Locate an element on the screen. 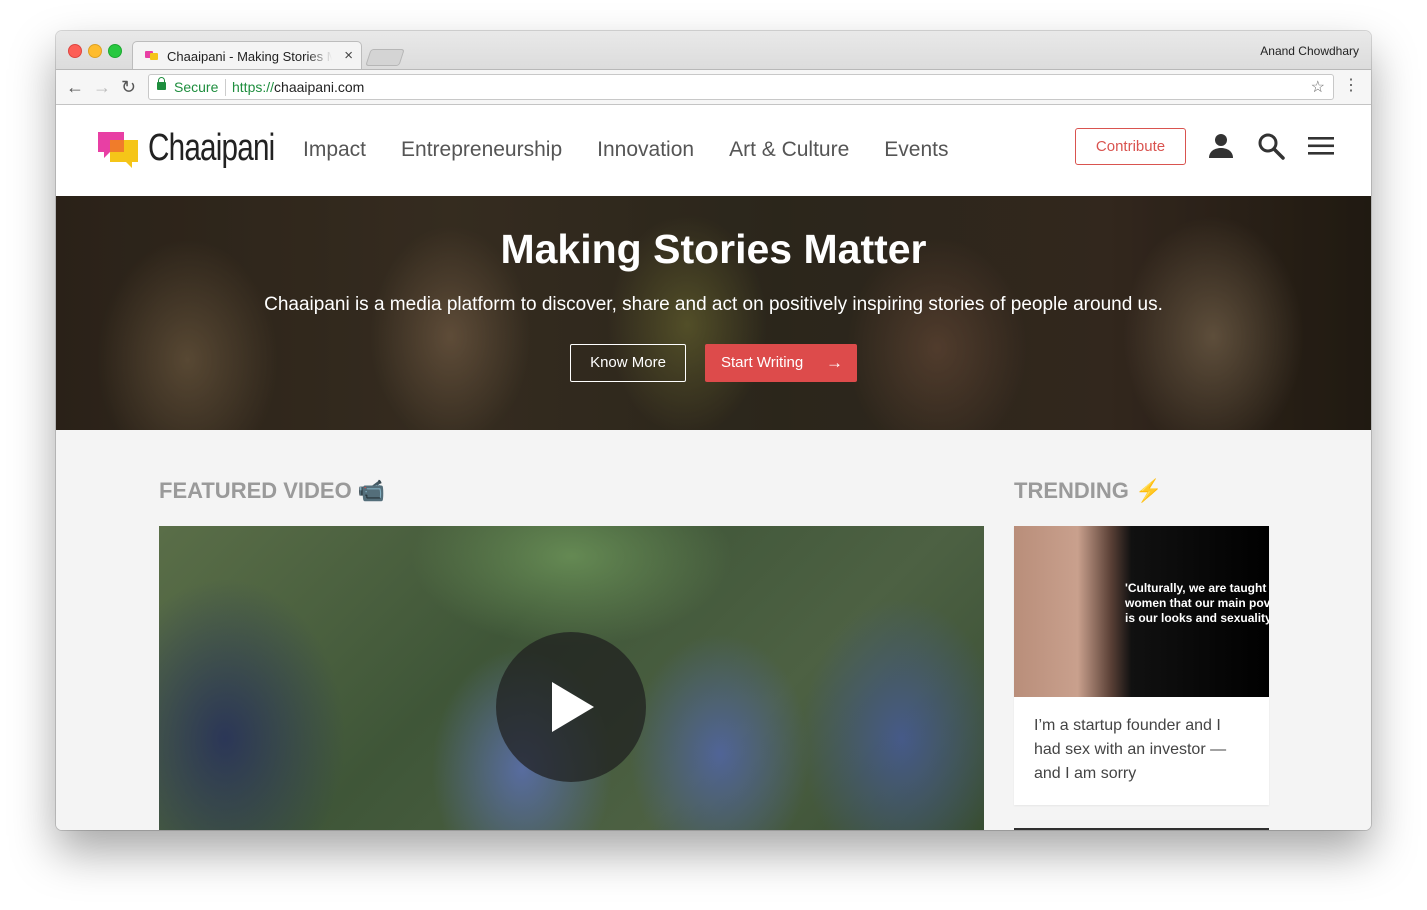  site-logo-text: Chaaipani is located at coordinates (211, 148).